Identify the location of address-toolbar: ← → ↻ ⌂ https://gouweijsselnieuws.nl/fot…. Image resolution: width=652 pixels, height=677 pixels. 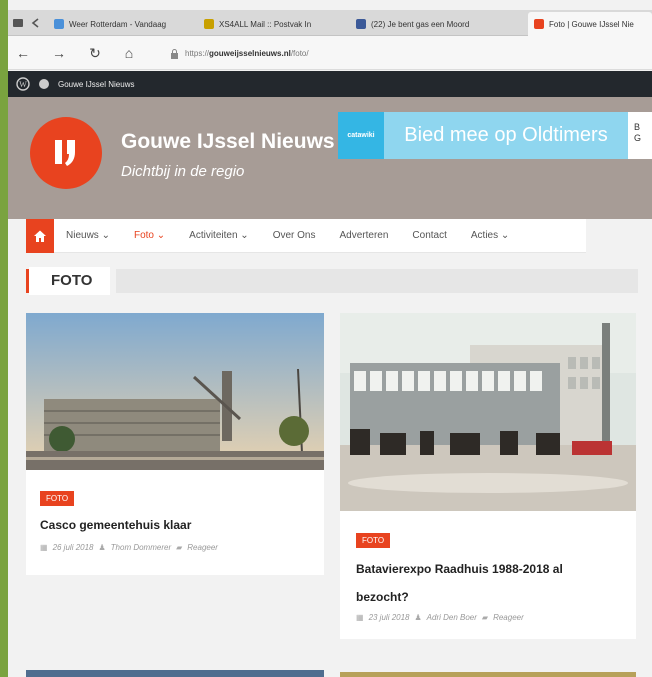
(330, 53).